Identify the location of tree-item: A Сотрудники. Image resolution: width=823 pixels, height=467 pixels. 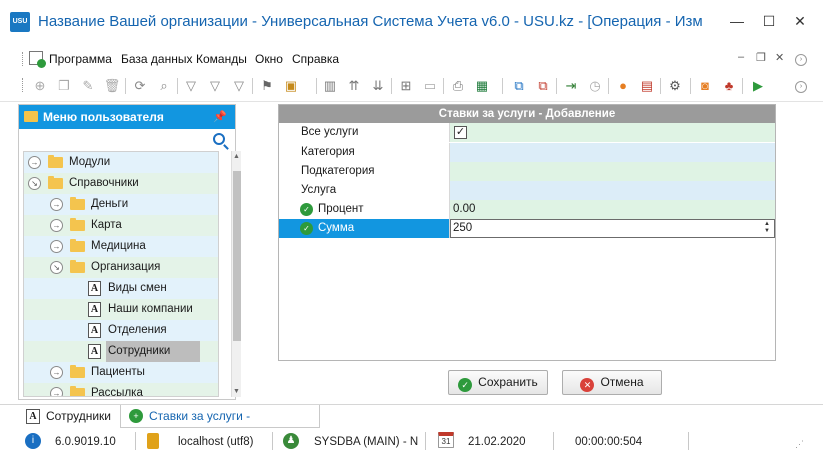
(121, 351).